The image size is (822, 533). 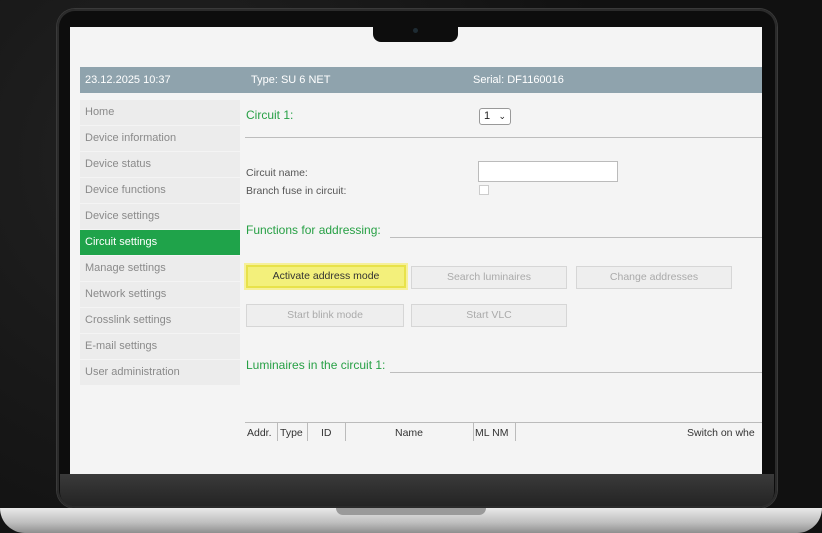 I want to click on column-id: ID, so click(x=326, y=433).